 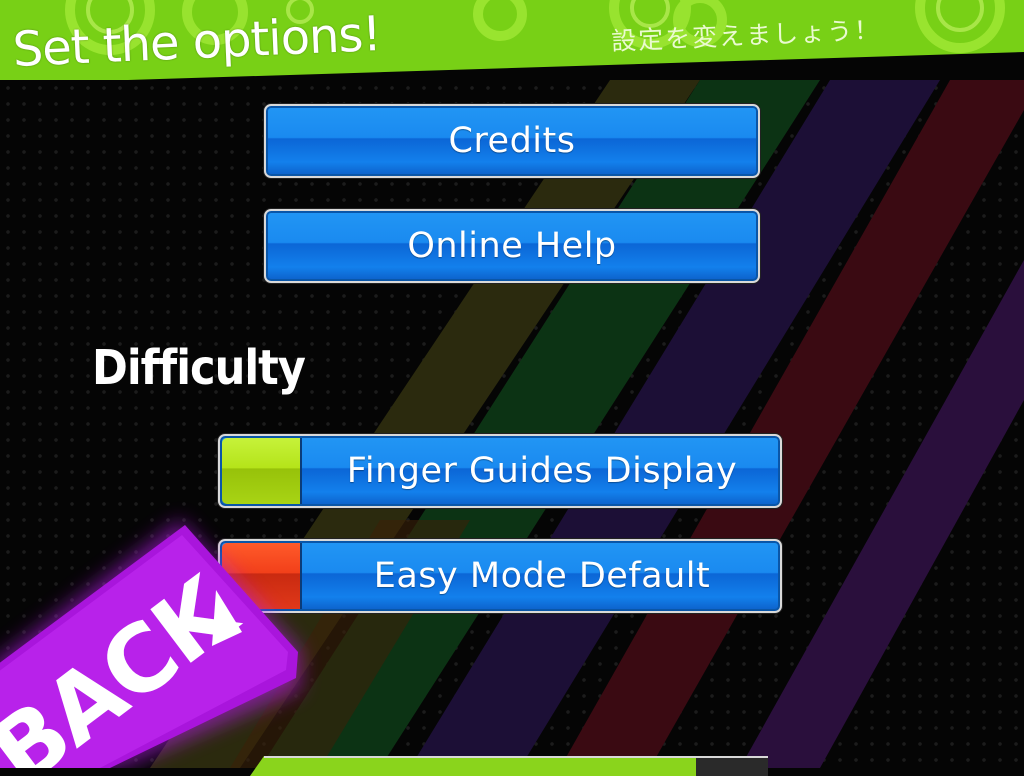 I want to click on finger-guides-toggle: Finger Guides Display, so click(x=500, y=471).